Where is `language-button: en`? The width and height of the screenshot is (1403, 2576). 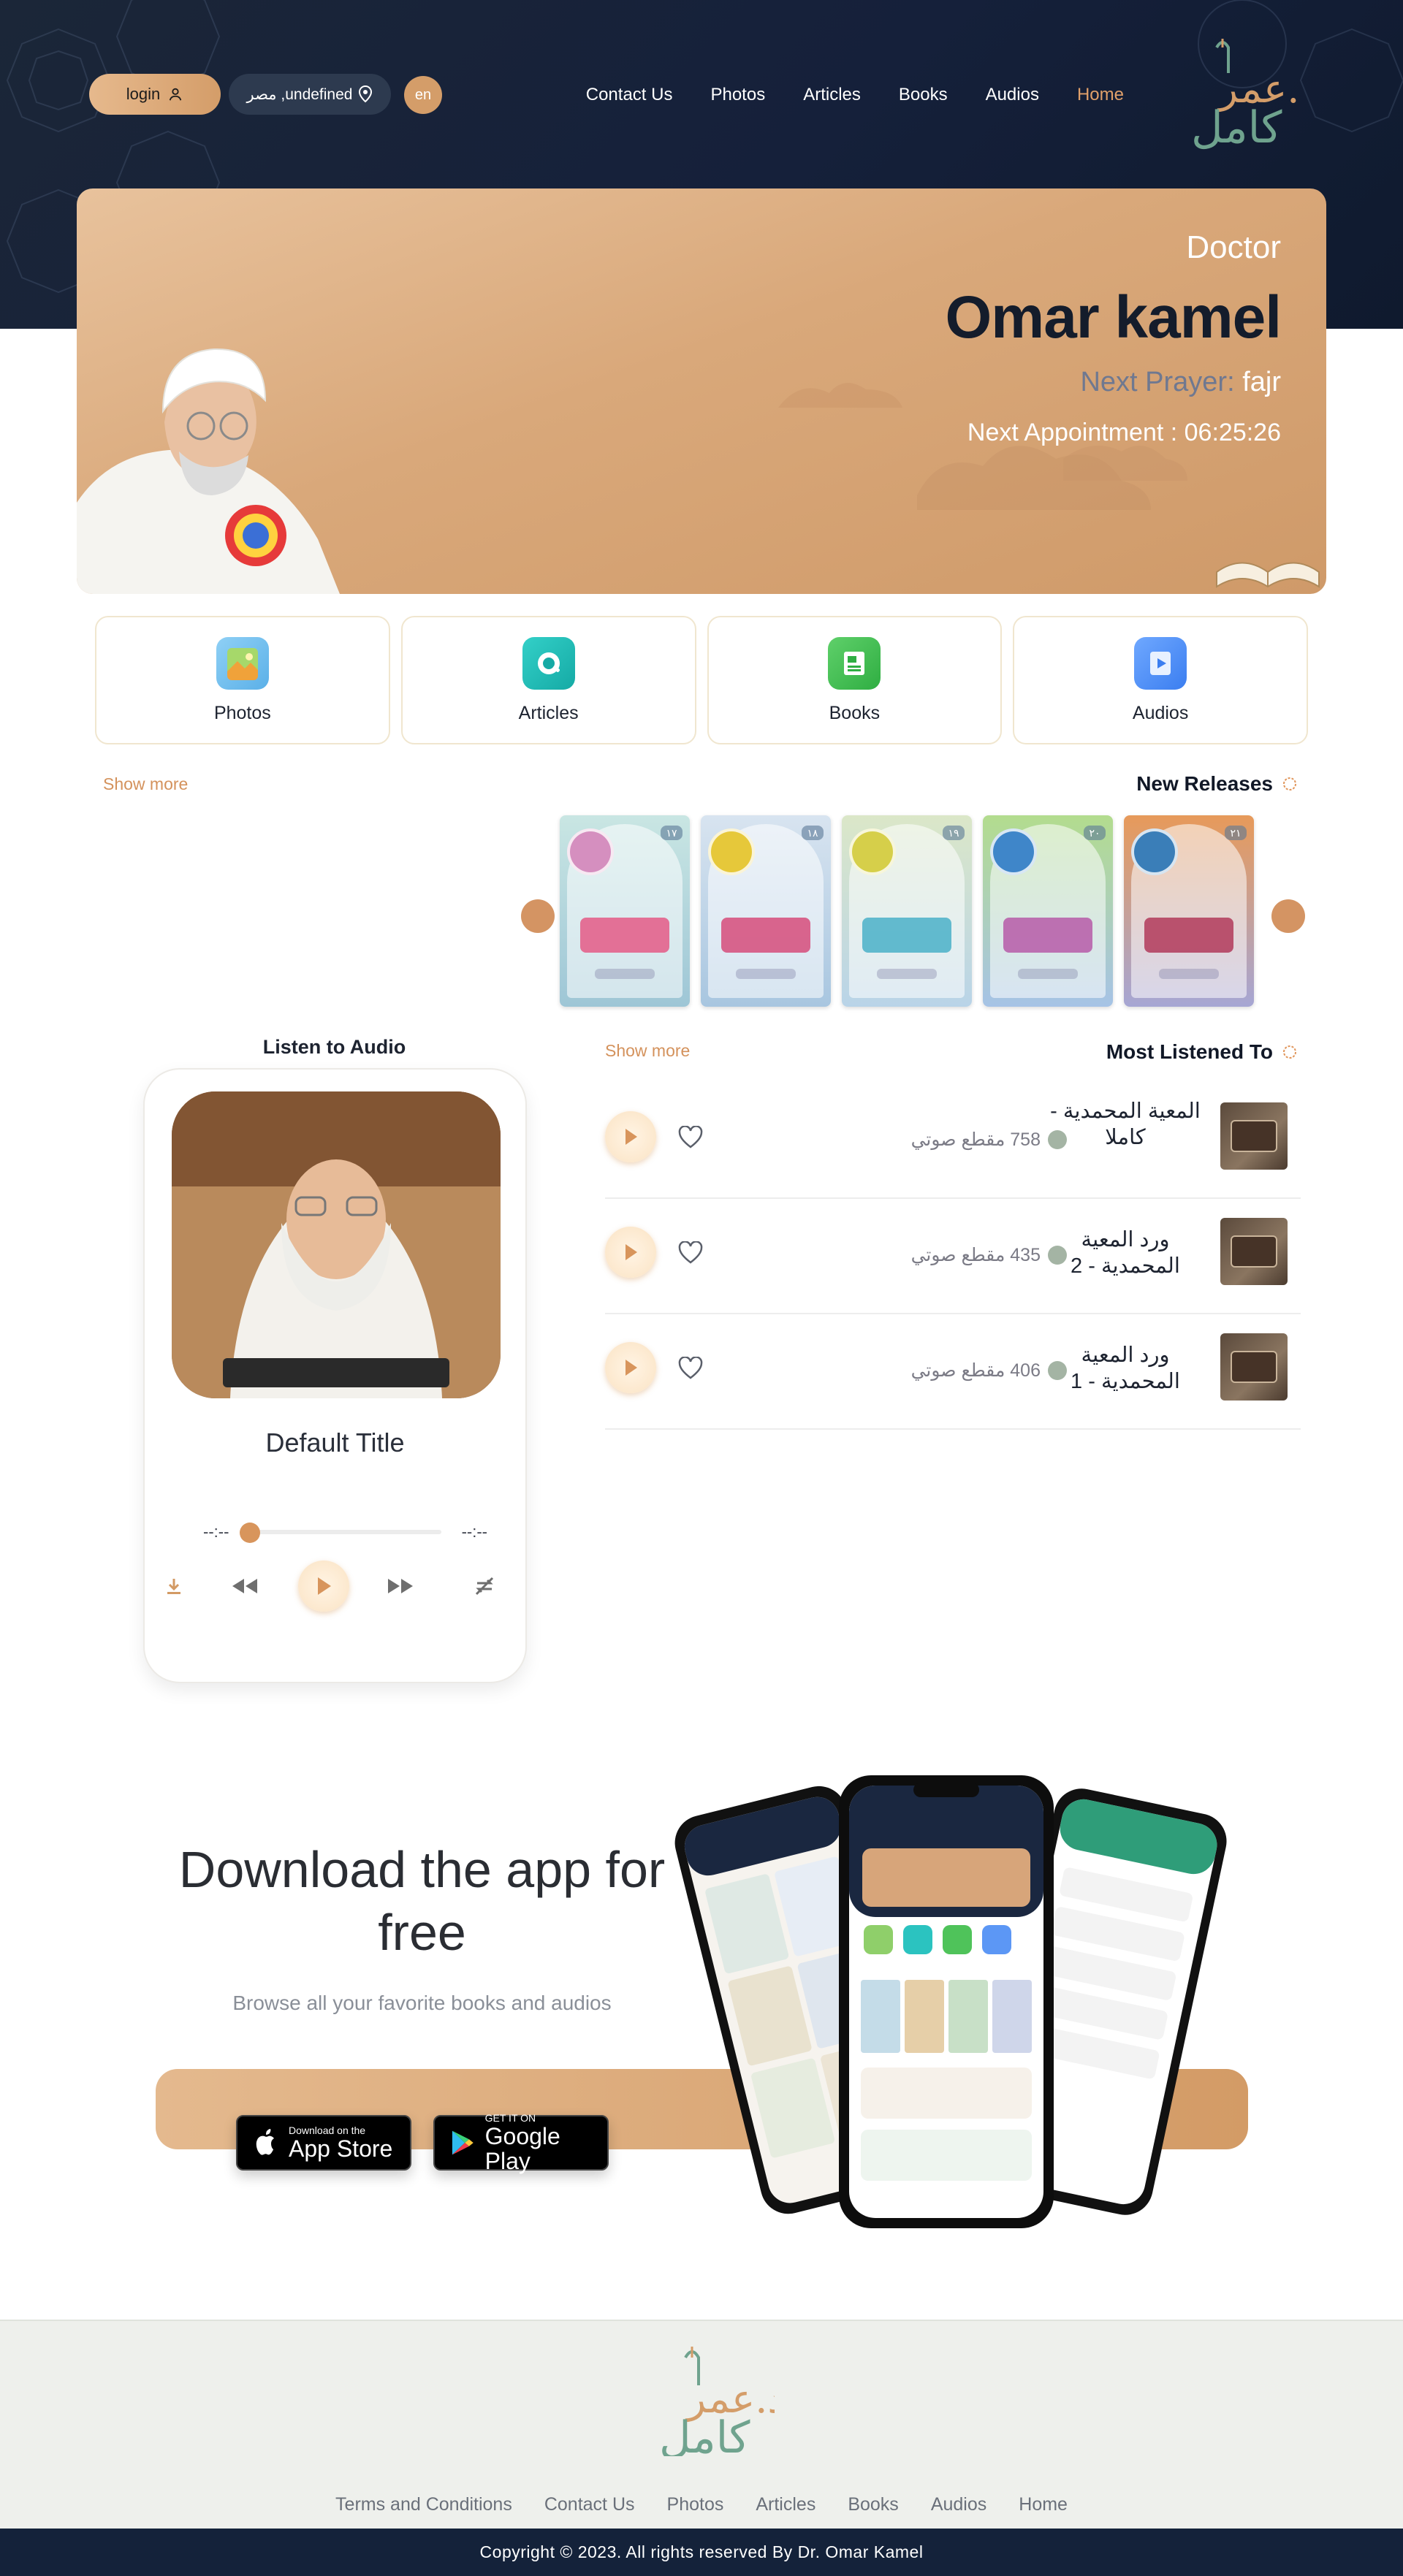 language-button: en is located at coordinates (423, 95).